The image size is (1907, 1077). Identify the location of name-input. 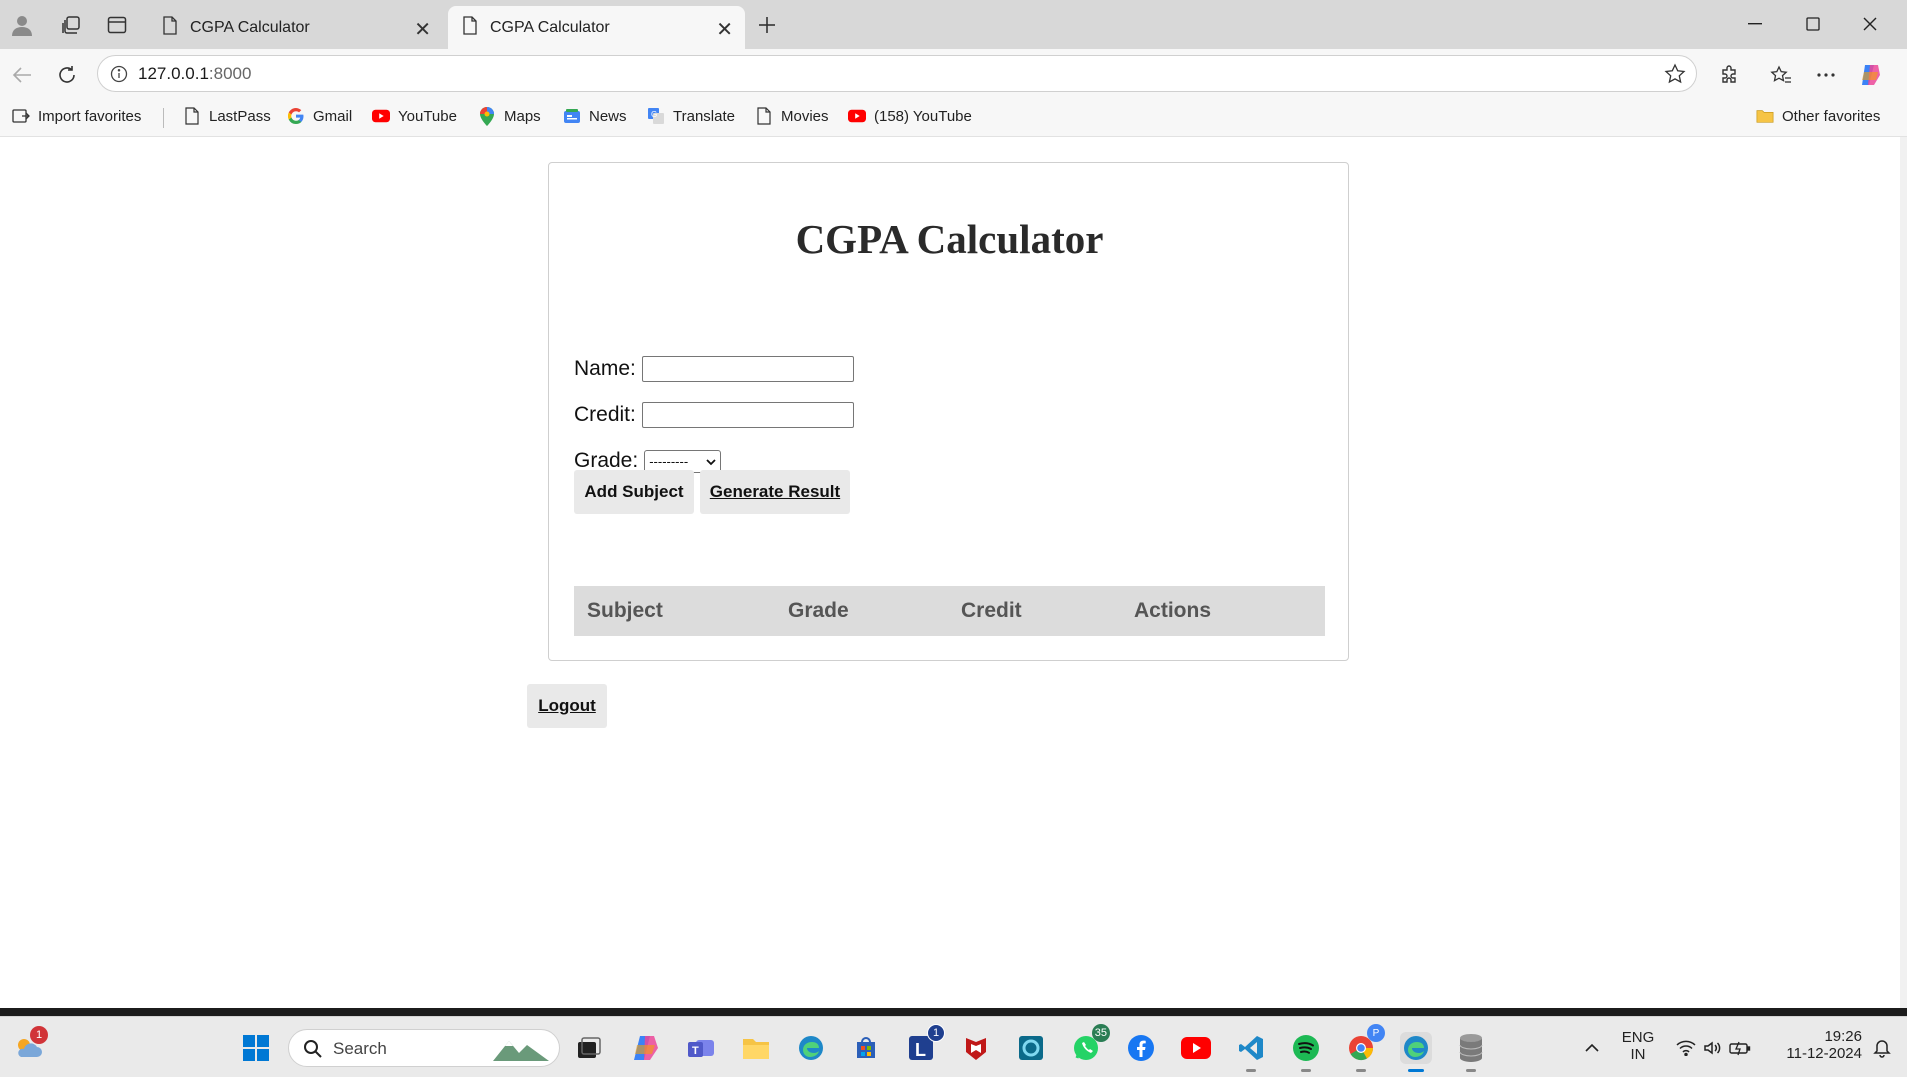
(747, 369).